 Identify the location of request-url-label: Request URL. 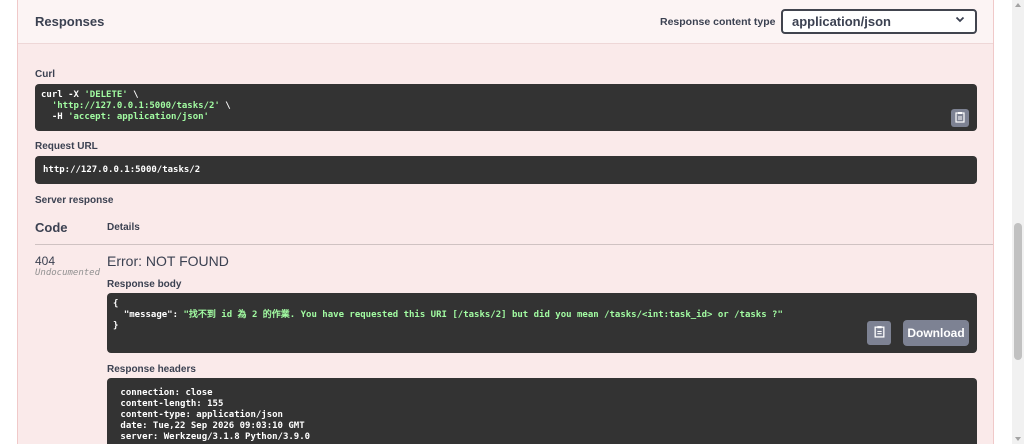
(66, 146).